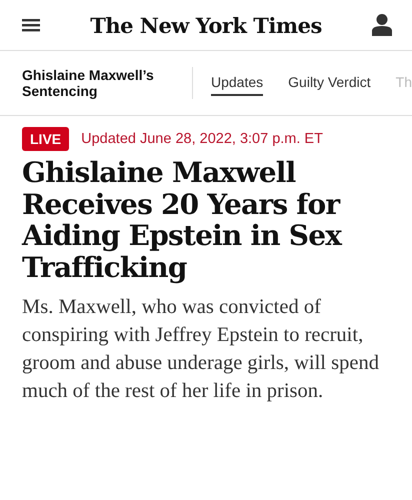 This screenshot has height=500, width=412. I want to click on section-tab: Updates, so click(237, 83).